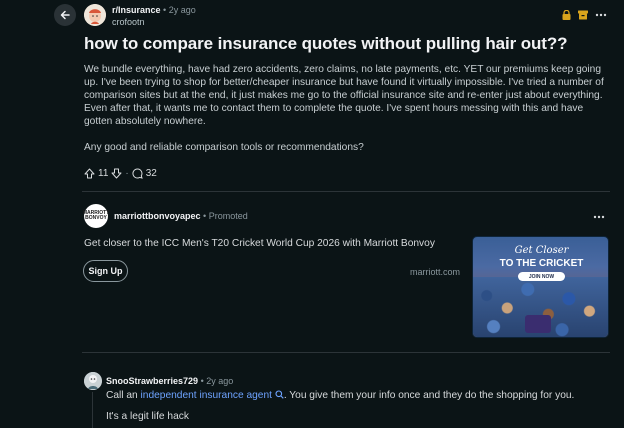  I want to click on comment-icon, so click(137, 173).